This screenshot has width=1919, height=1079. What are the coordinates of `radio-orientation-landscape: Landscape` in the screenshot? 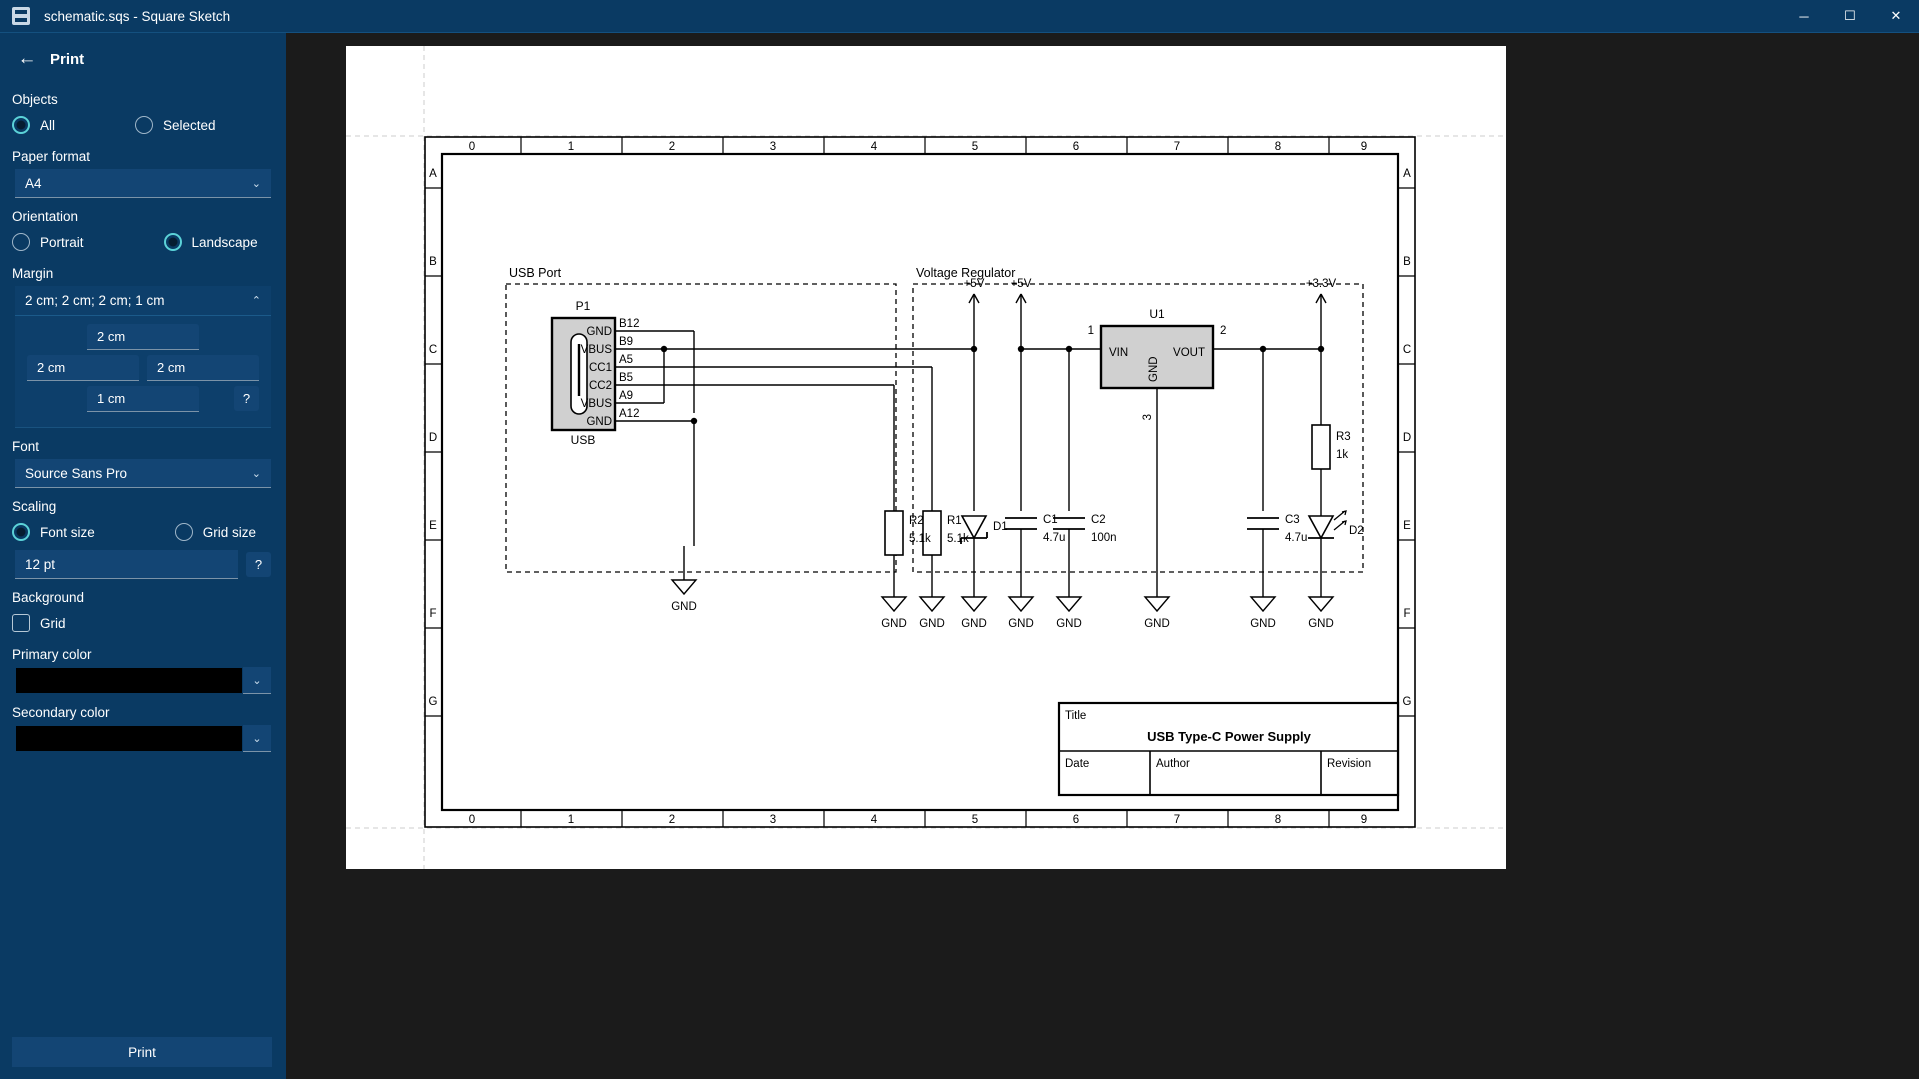 It's located at (210, 242).